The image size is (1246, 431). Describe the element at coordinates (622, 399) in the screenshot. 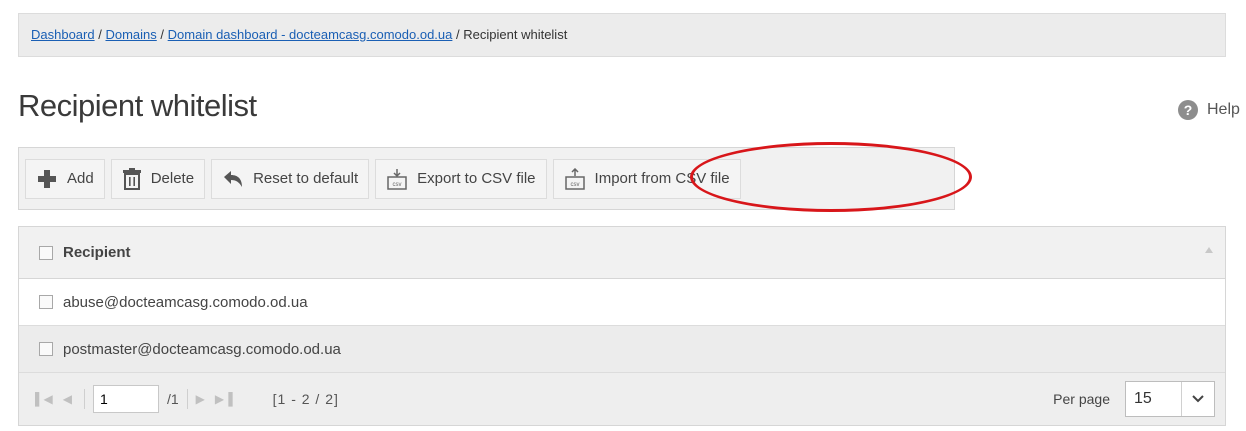

I see `pagination-bar: ▌◀ ◀ /1 ▶ ▶▐ [1 - 2 / 2] Per page 15` at that location.